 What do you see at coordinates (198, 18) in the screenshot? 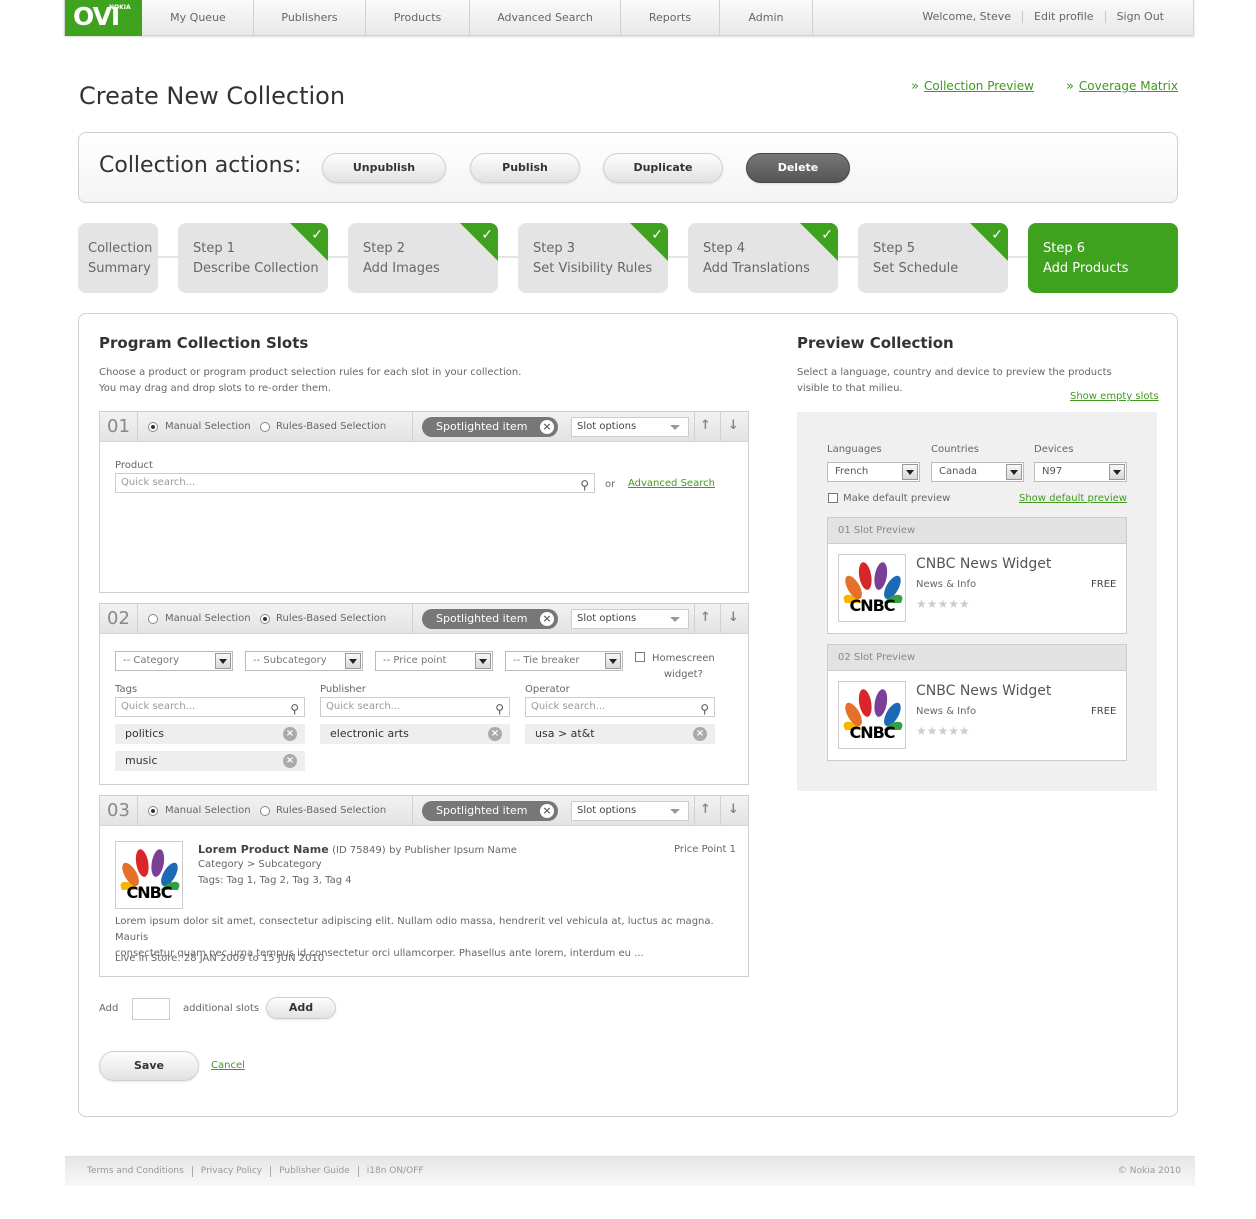
I see `nav-my-queue: My Queue` at bounding box center [198, 18].